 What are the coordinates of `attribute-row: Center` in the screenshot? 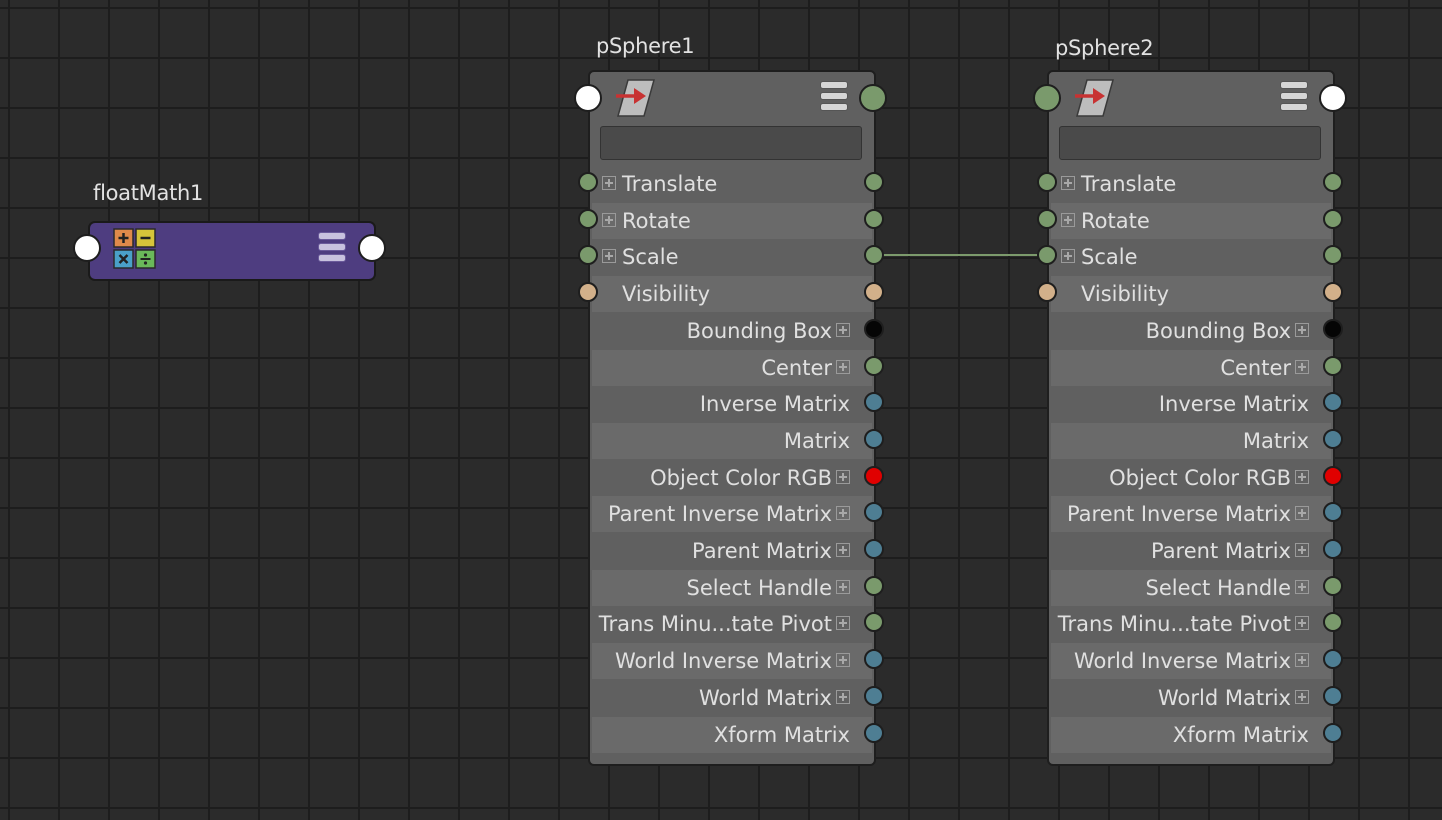 It's located at (1191, 367).